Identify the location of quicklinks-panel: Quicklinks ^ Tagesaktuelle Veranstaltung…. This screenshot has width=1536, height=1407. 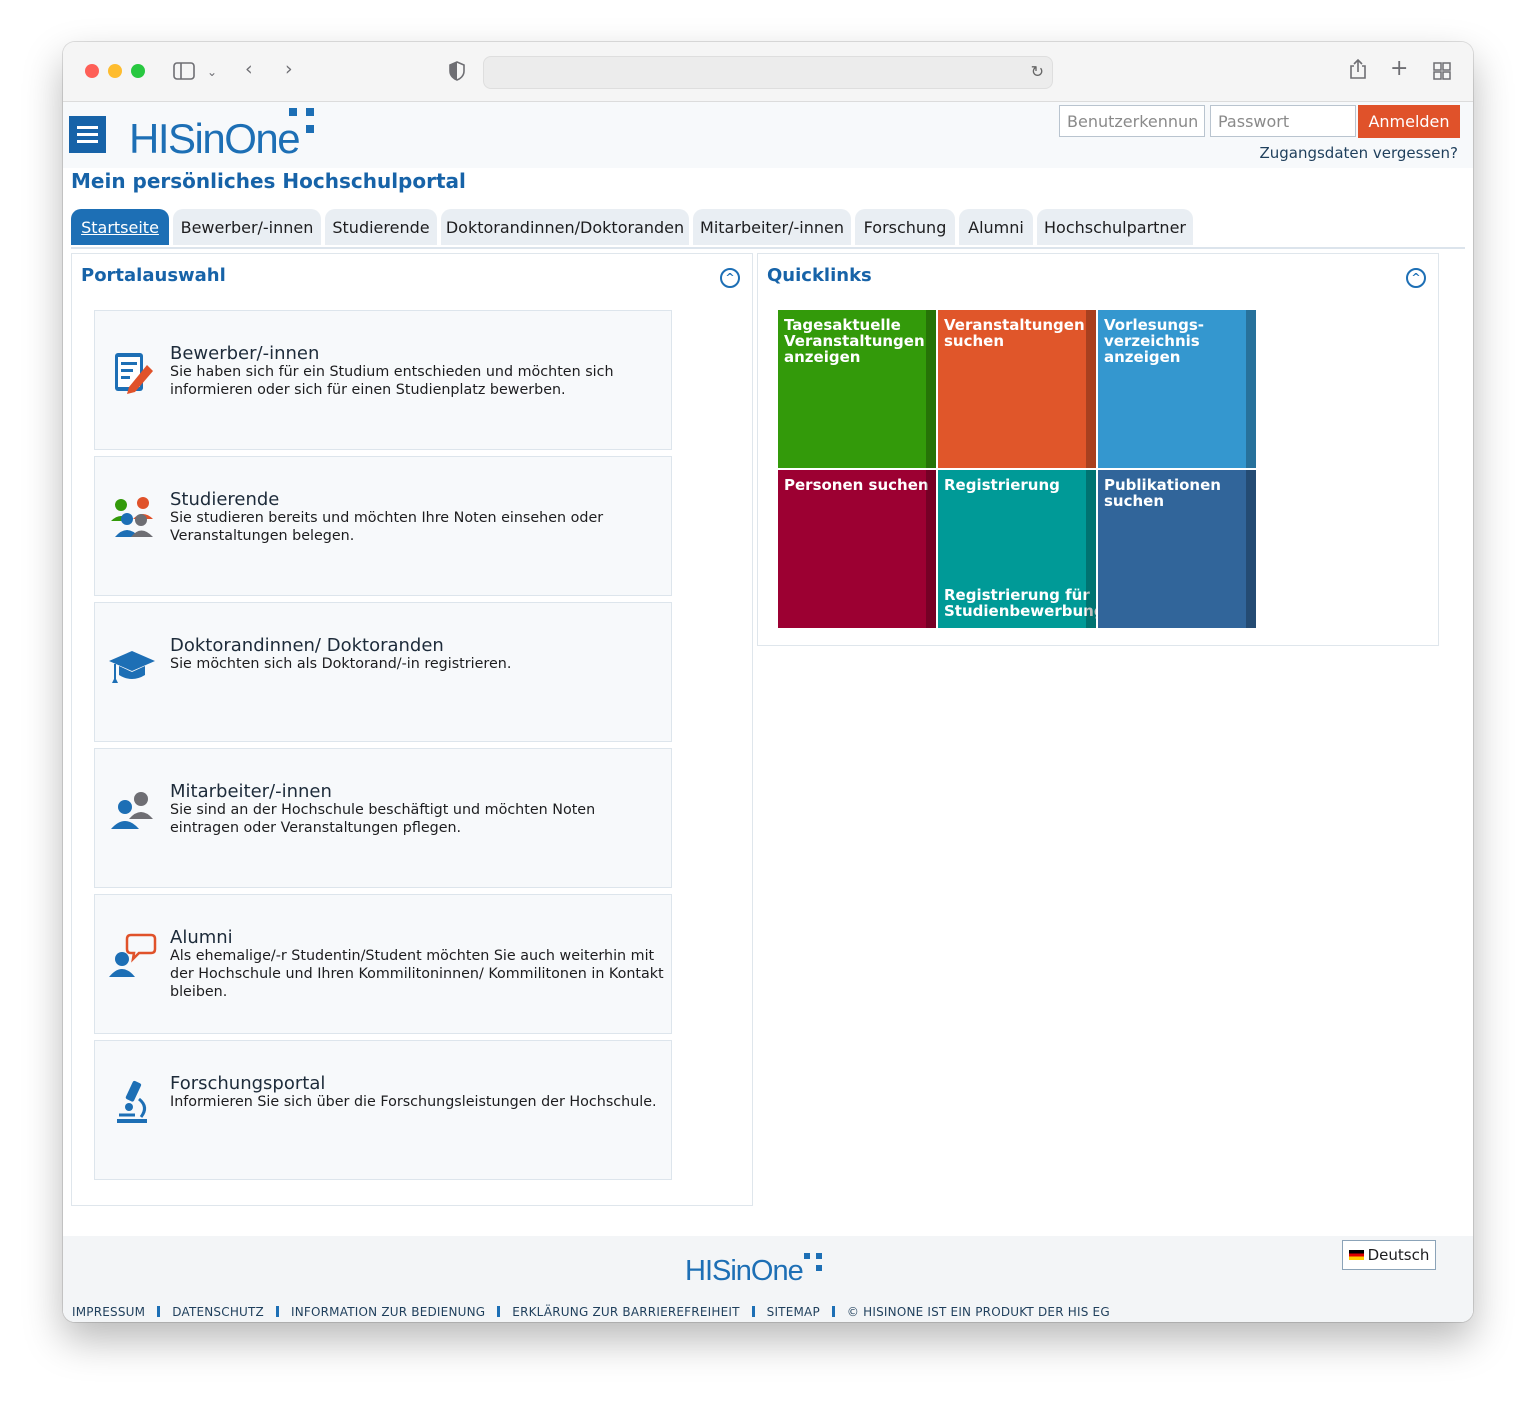
(1098, 449).